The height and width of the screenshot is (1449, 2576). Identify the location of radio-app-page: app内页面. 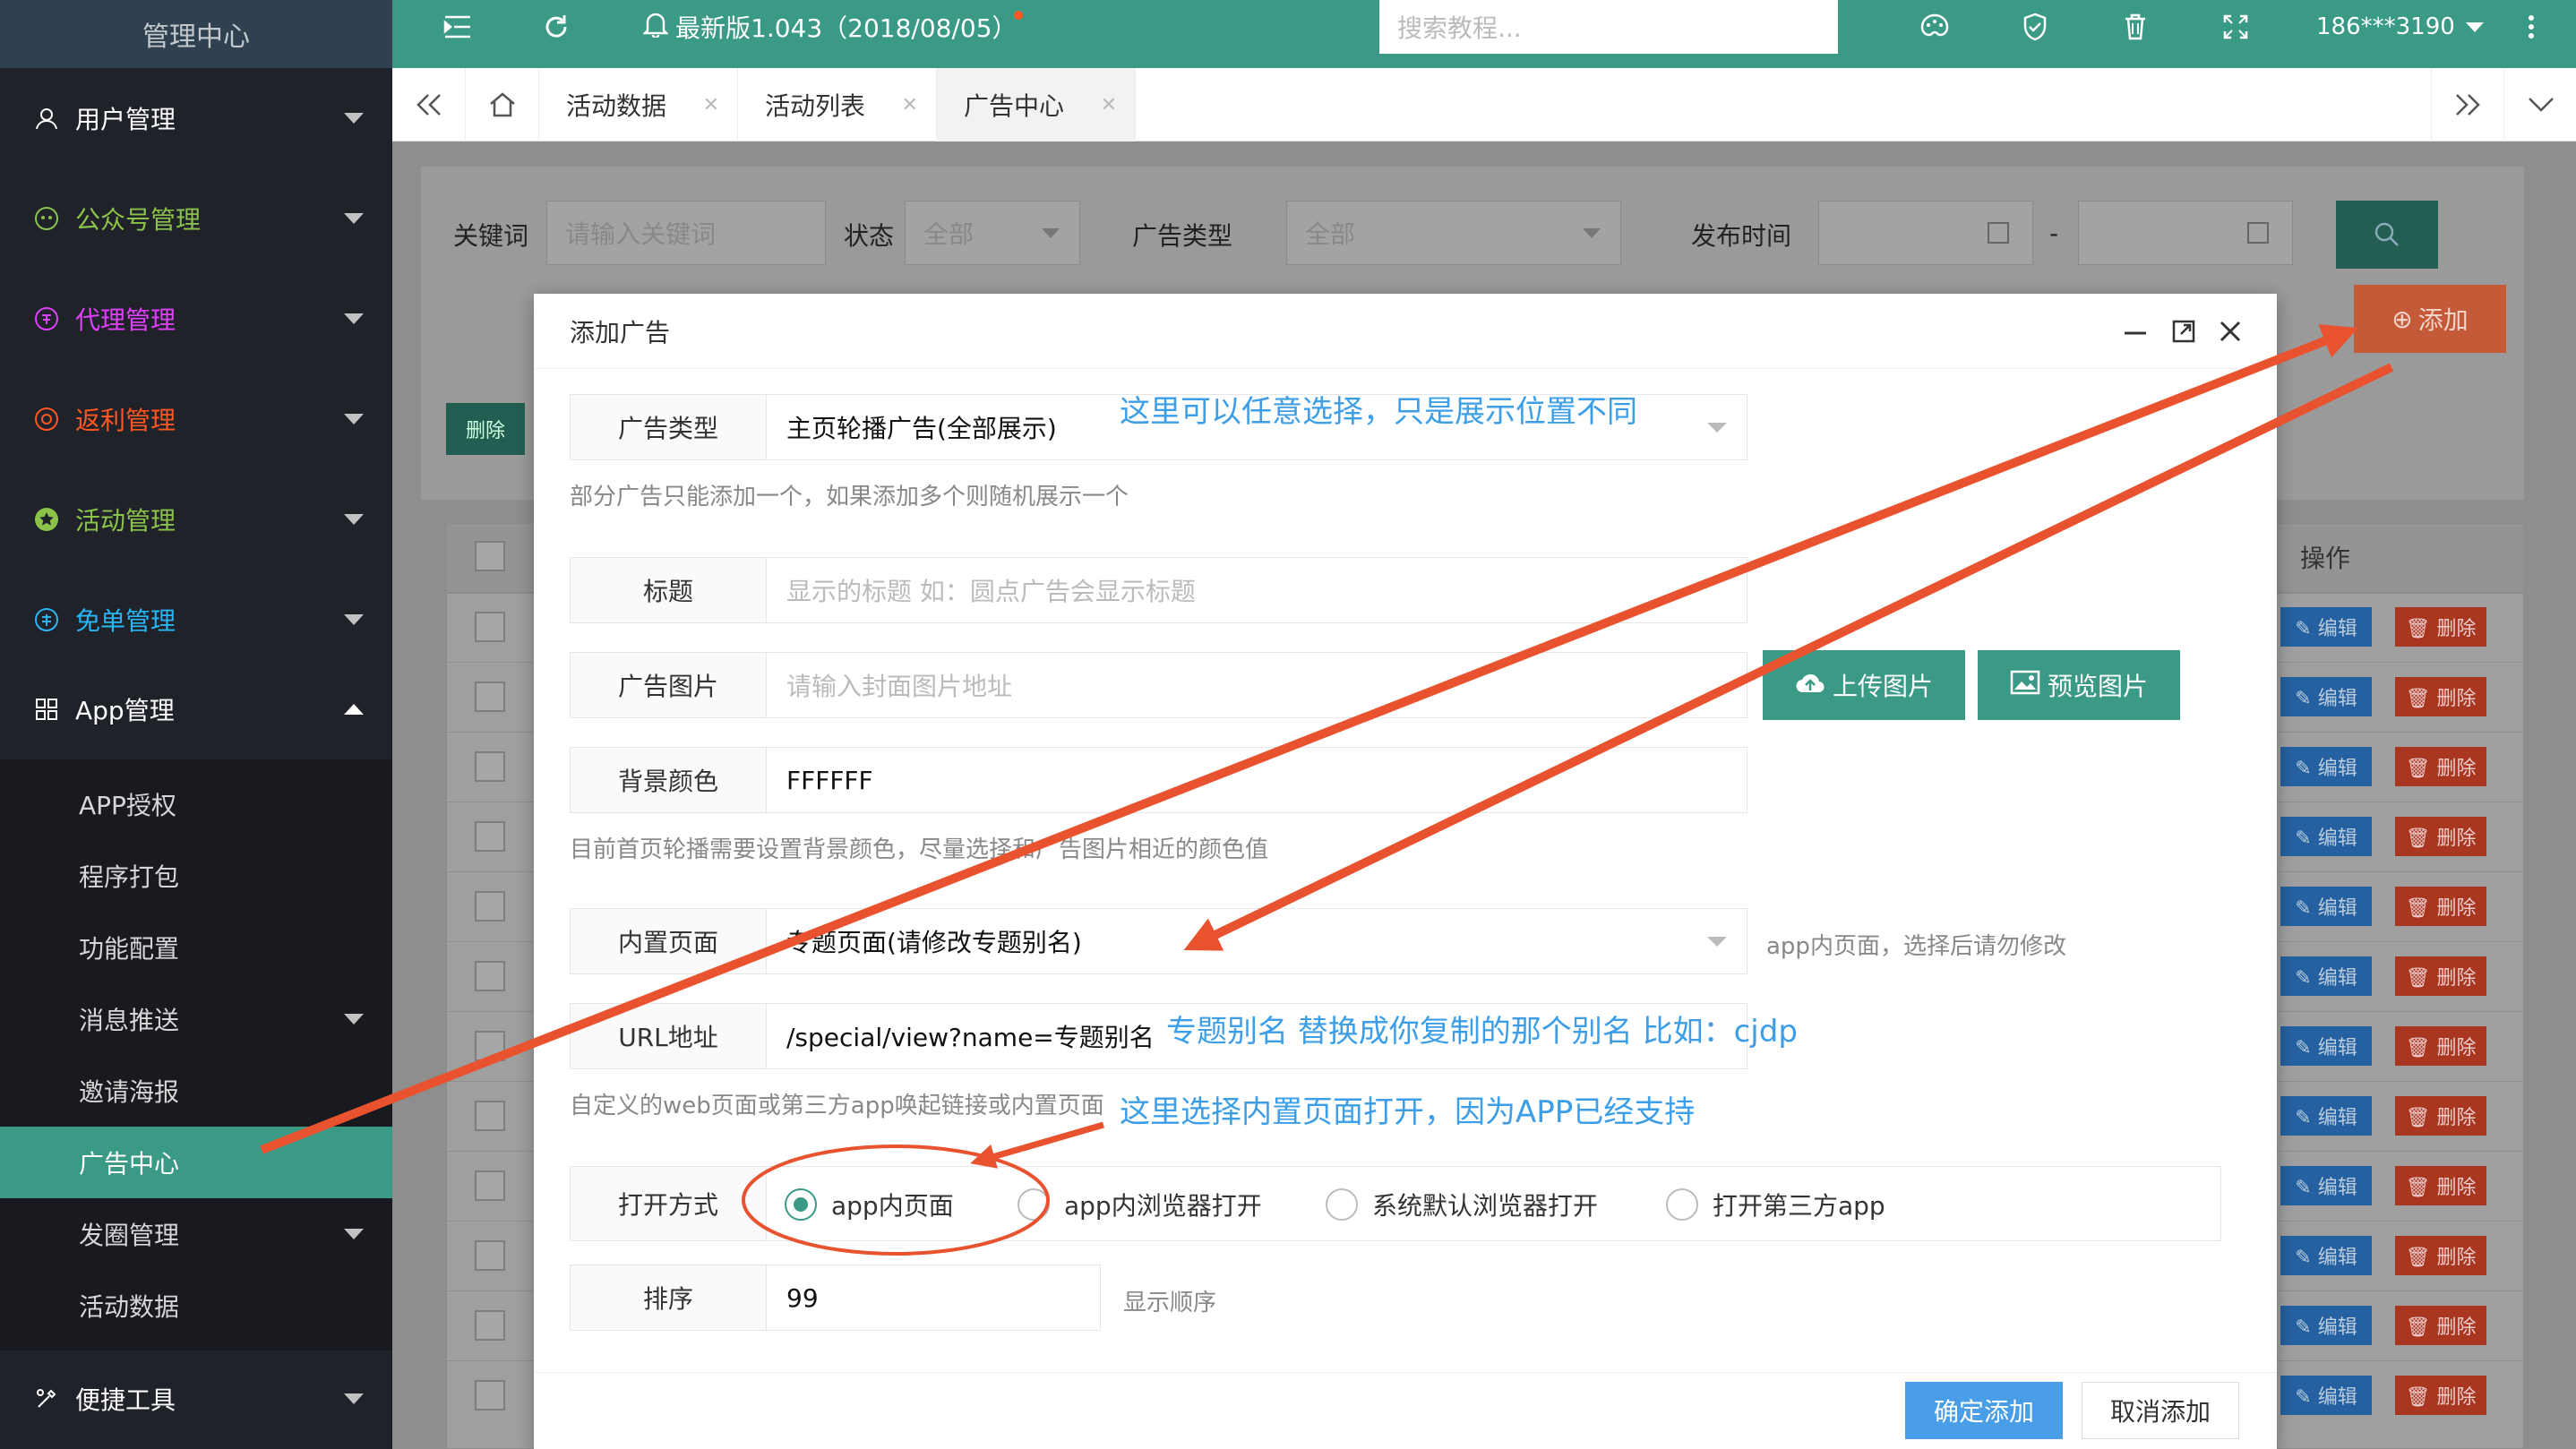
(869, 1204).